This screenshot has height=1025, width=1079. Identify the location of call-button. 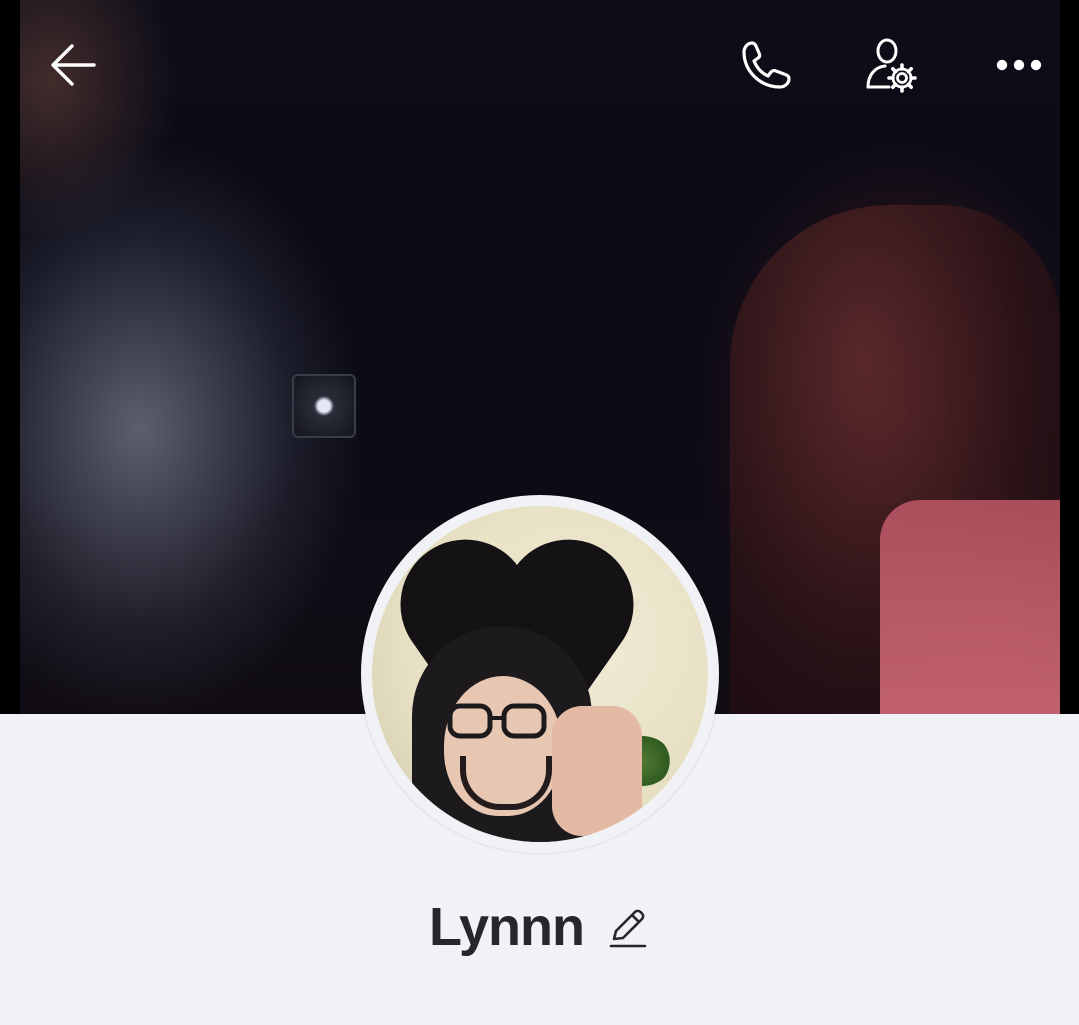
(767, 65).